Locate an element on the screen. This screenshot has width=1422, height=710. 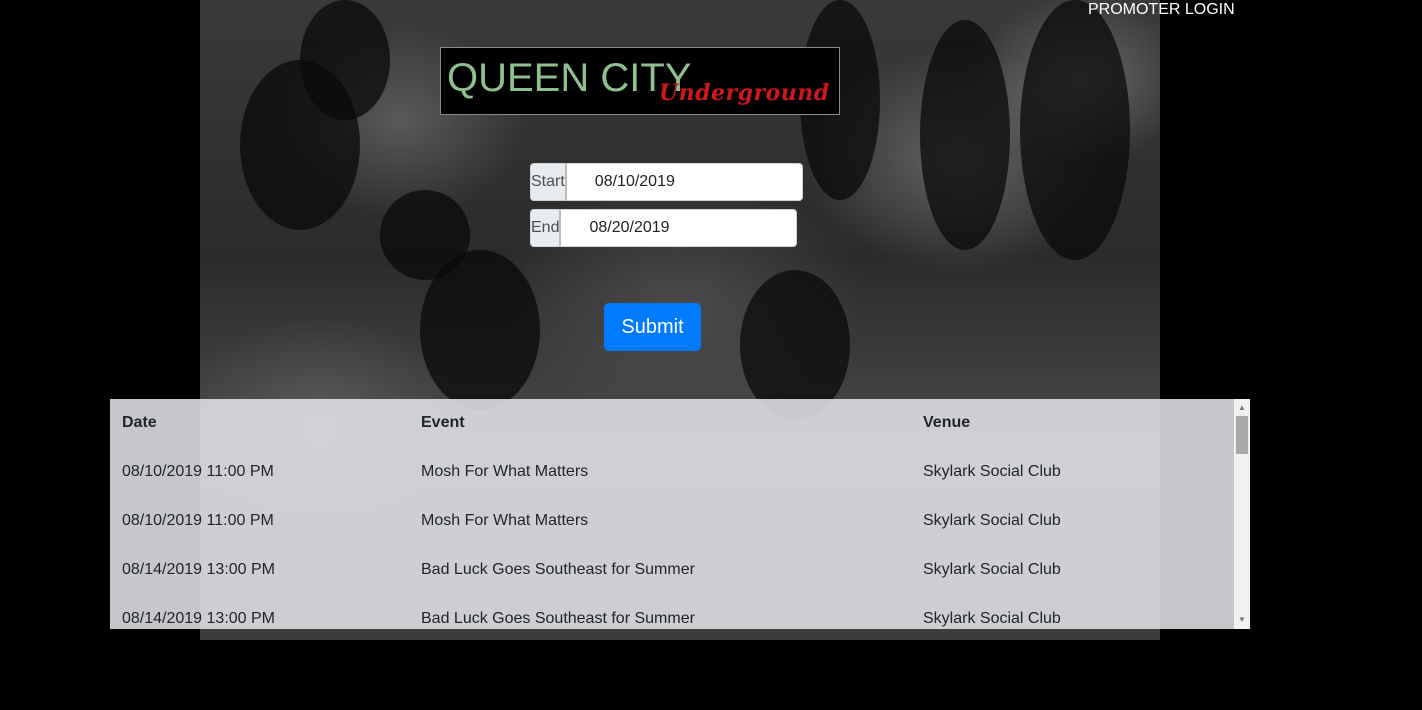
start-date-input is located at coordinates (683, 182).